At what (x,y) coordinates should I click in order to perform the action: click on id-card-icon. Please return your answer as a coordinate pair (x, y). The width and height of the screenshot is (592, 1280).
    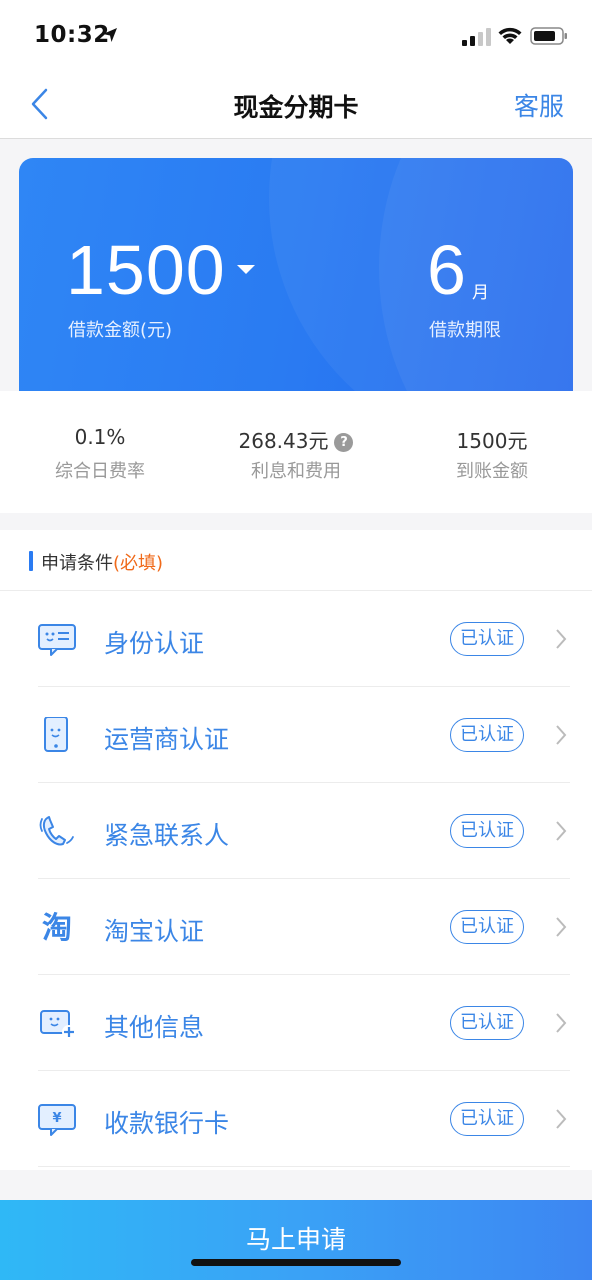
    Looking at the image, I should click on (57, 640).